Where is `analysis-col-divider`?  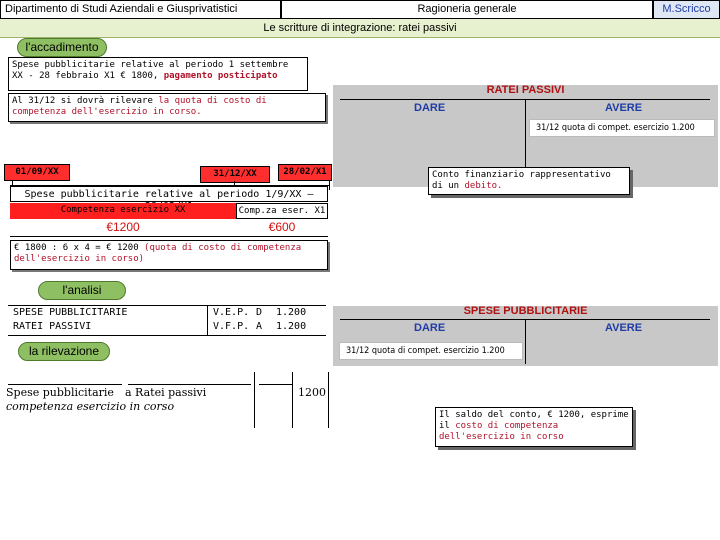 analysis-col-divider is located at coordinates (207, 320).